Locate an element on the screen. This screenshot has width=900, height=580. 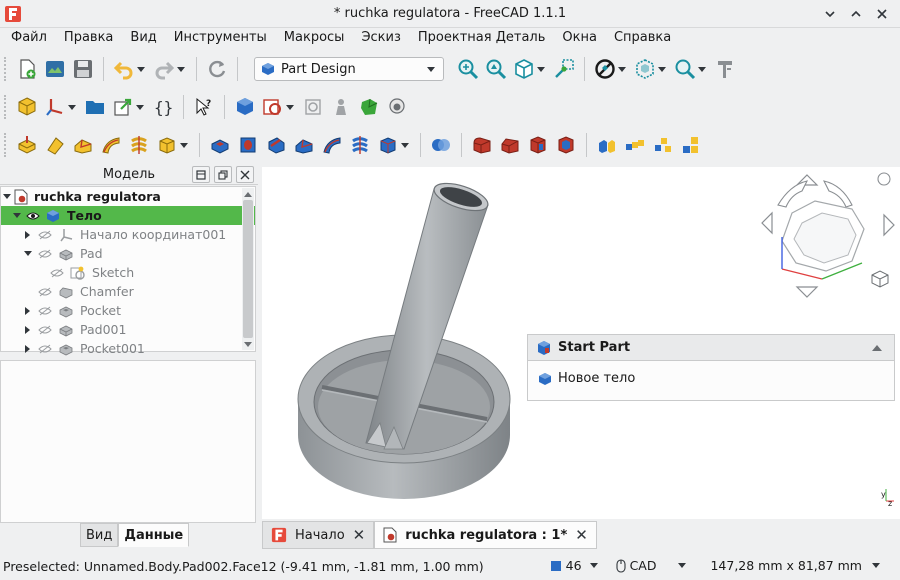
create-variable-set-button: {} is located at coordinates (163, 107).